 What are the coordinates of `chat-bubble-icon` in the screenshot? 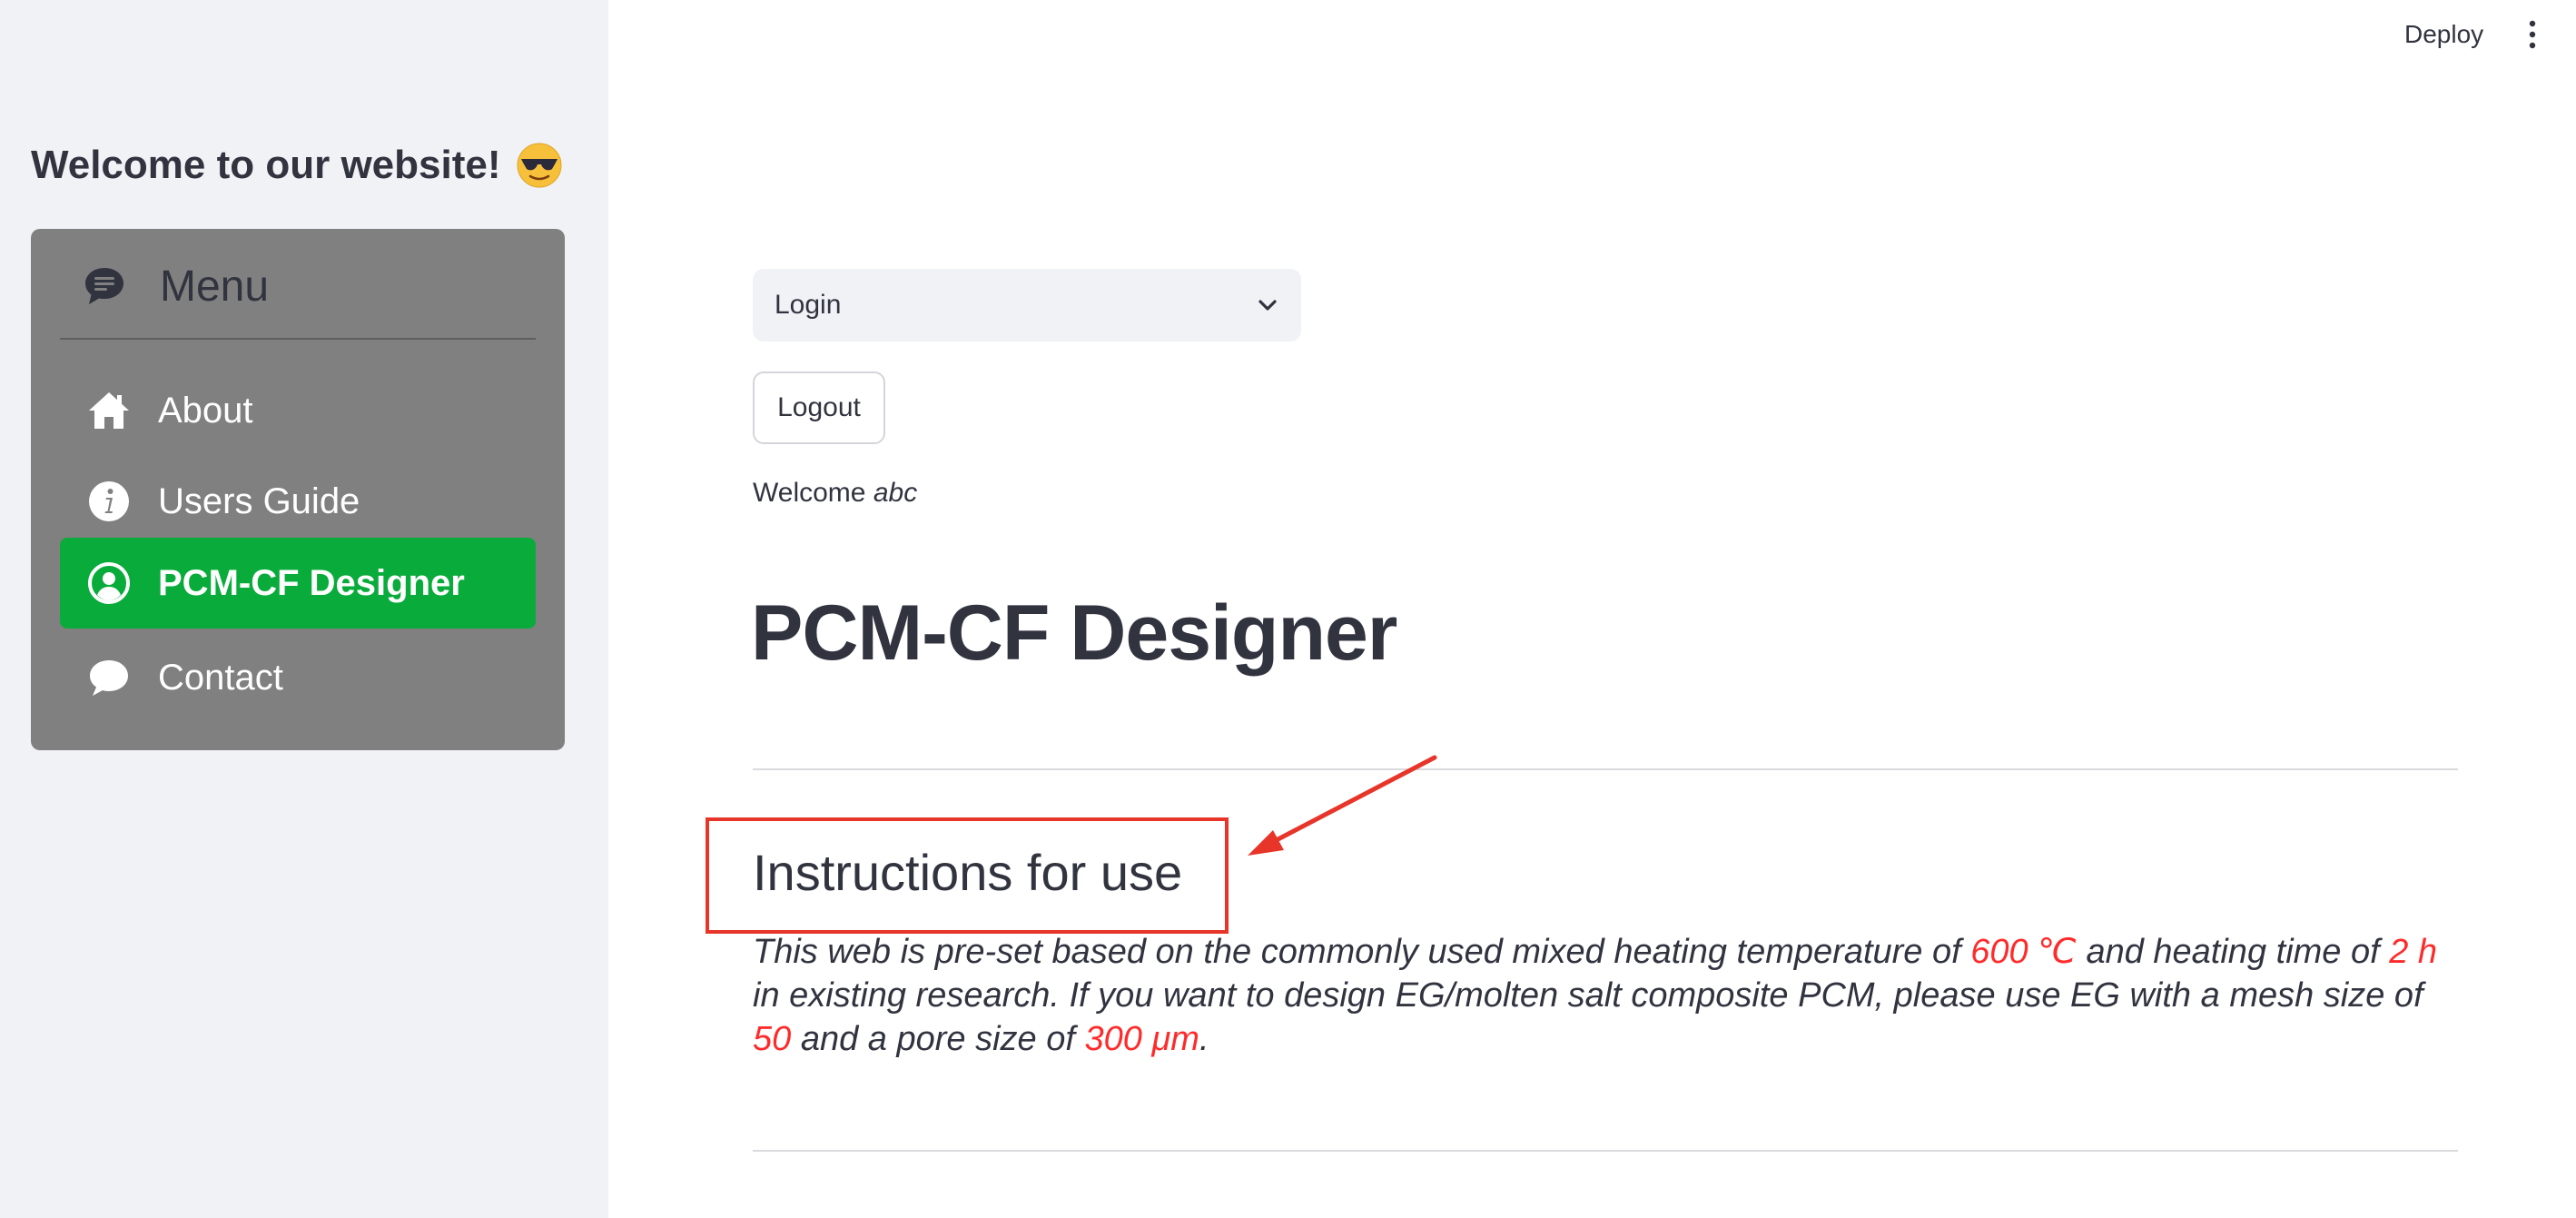 It's located at (109, 677).